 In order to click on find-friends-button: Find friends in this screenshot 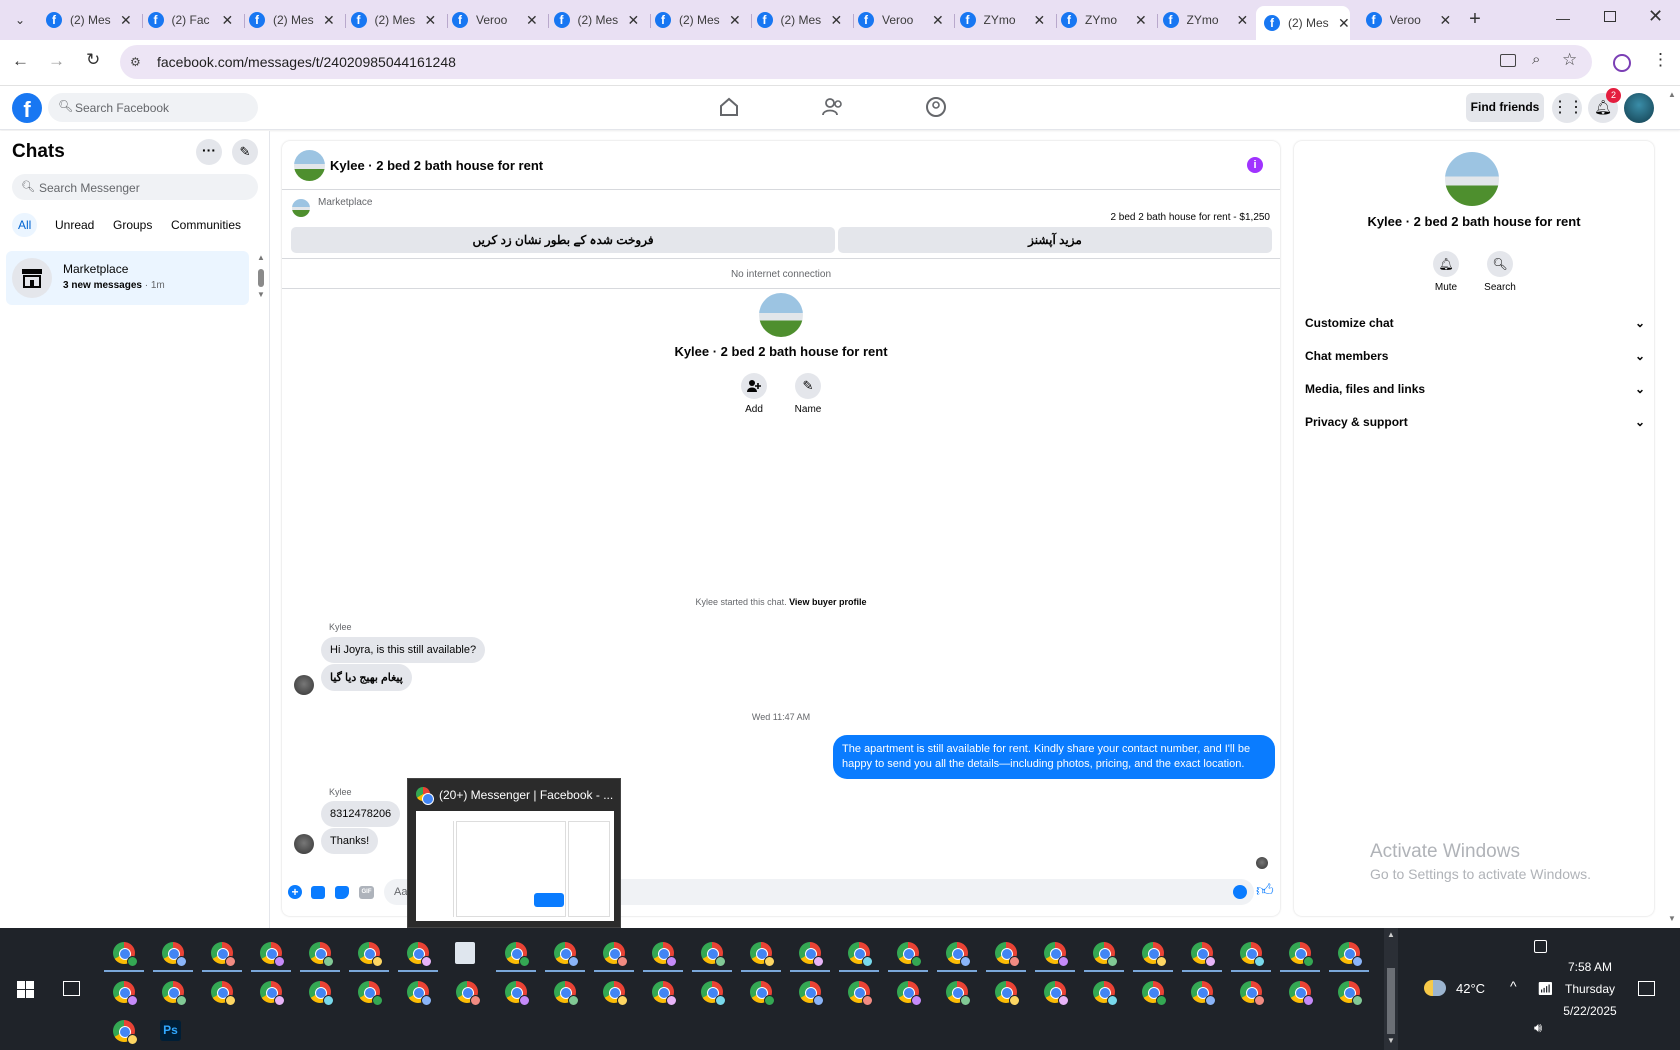, I will do `click(1505, 107)`.